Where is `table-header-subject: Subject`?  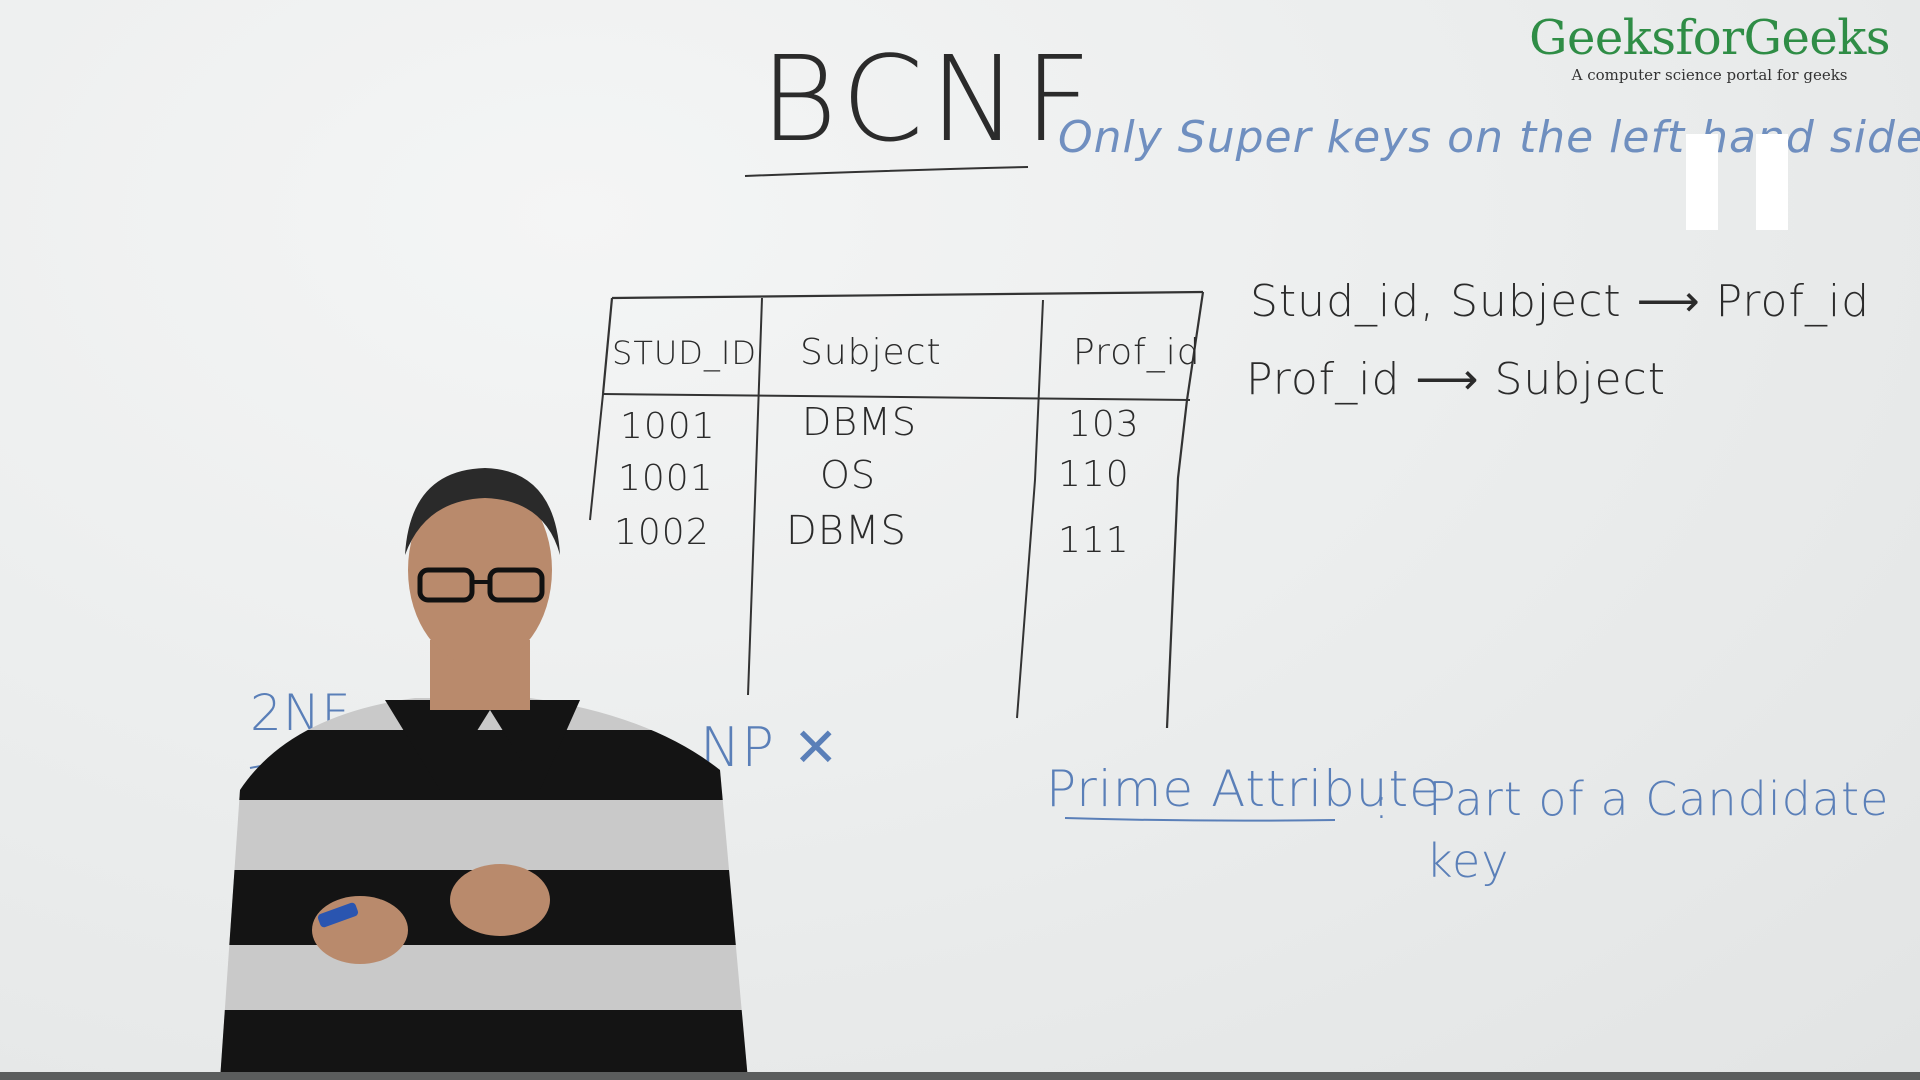
table-header-subject: Subject is located at coordinates (871, 352).